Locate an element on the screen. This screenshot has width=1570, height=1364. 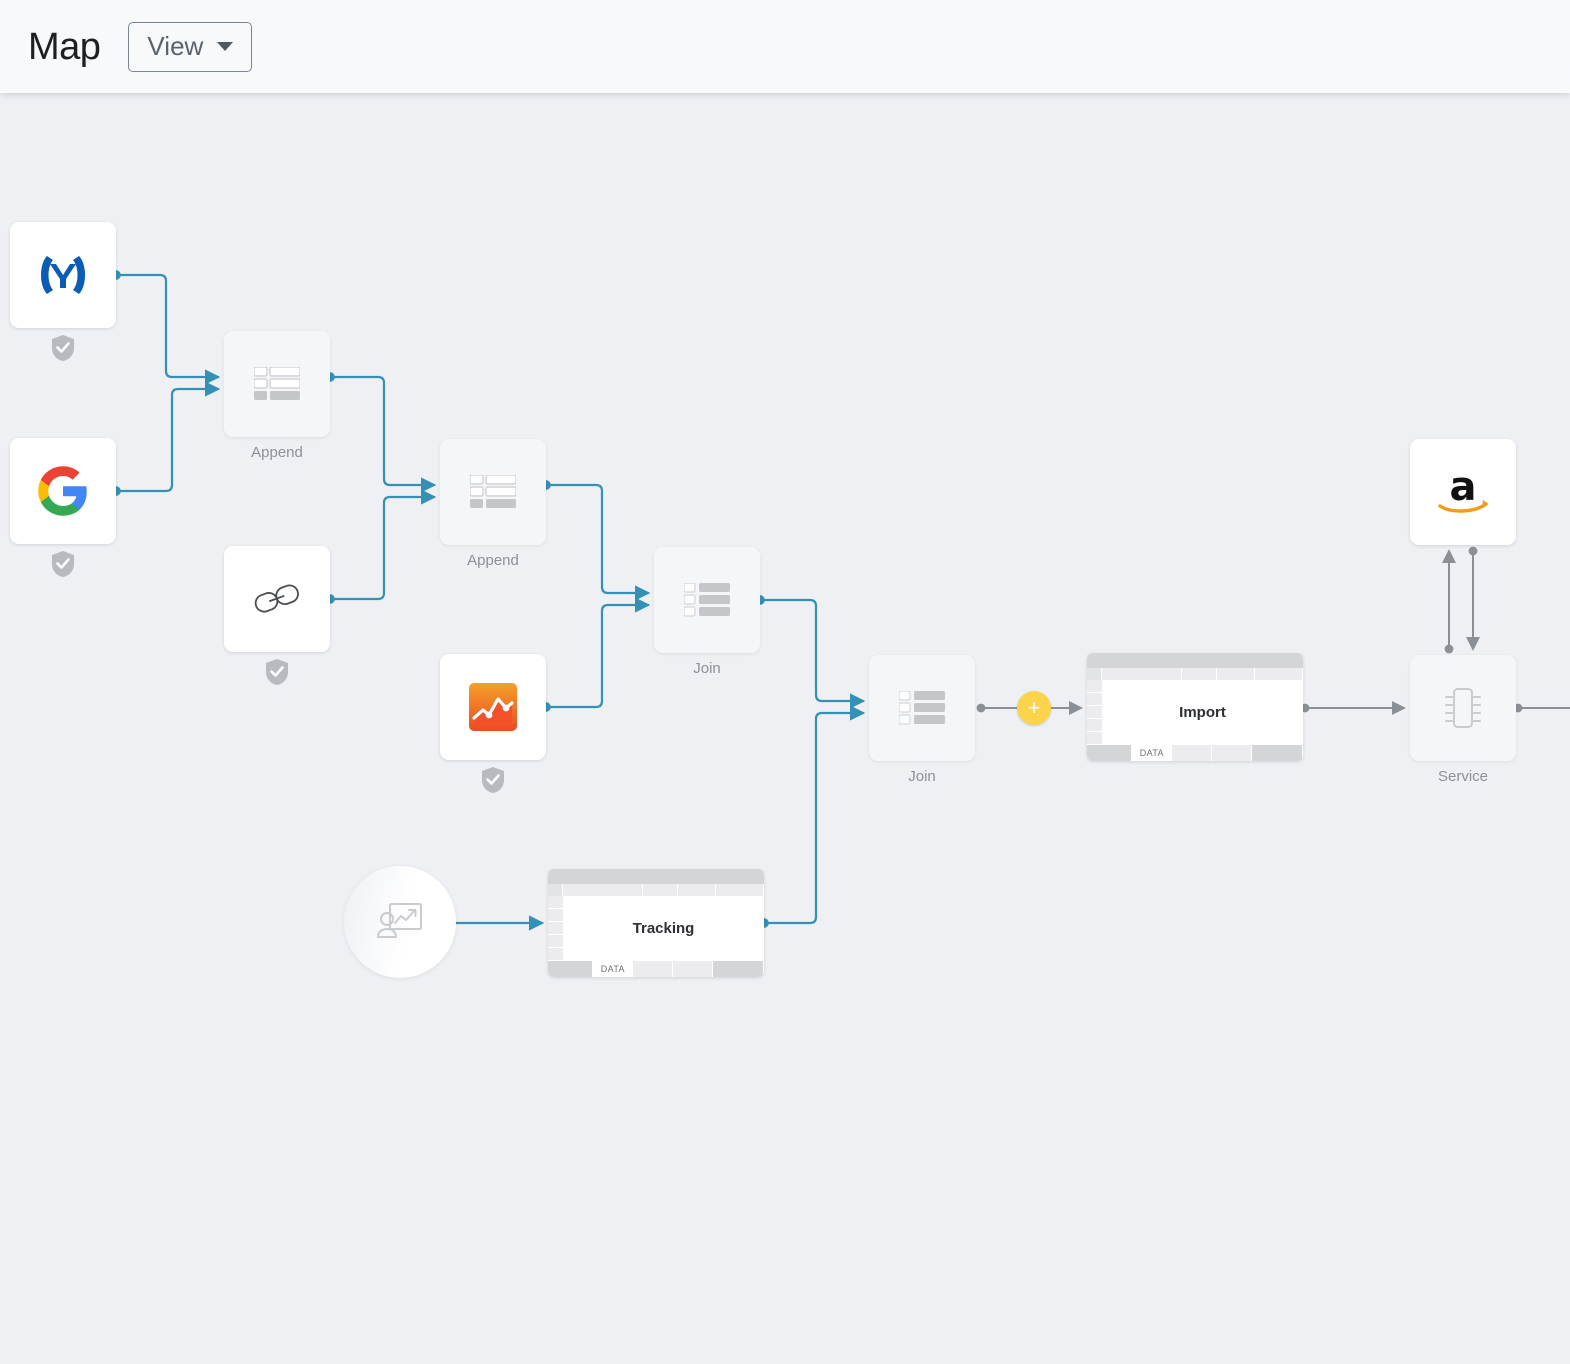
plus-icon: + is located at coordinates (1034, 707).